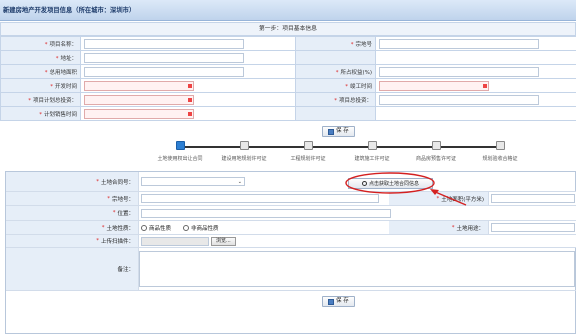  What do you see at coordinates (390, 183) in the screenshot?
I see `annotation-ellipse` at bounding box center [390, 183].